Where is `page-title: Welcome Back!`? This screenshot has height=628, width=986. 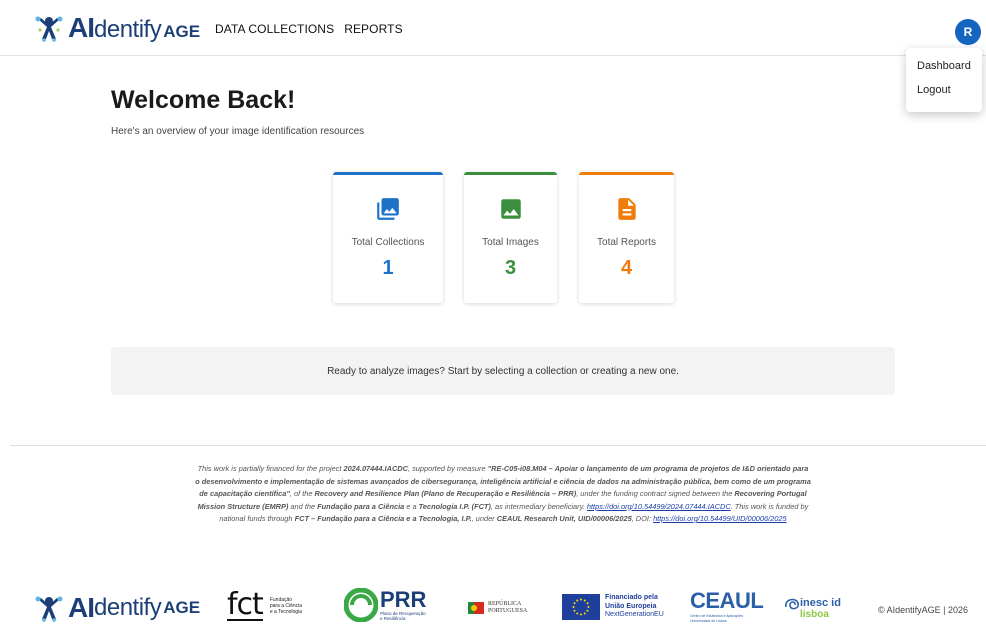
page-title: Welcome Back! is located at coordinates (203, 100).